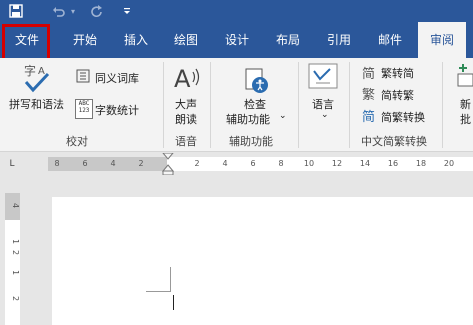  Describe the element at coordinates (397, 73) in the screenshot. I see `trad-to-simp-button: 繁转简` at that location.